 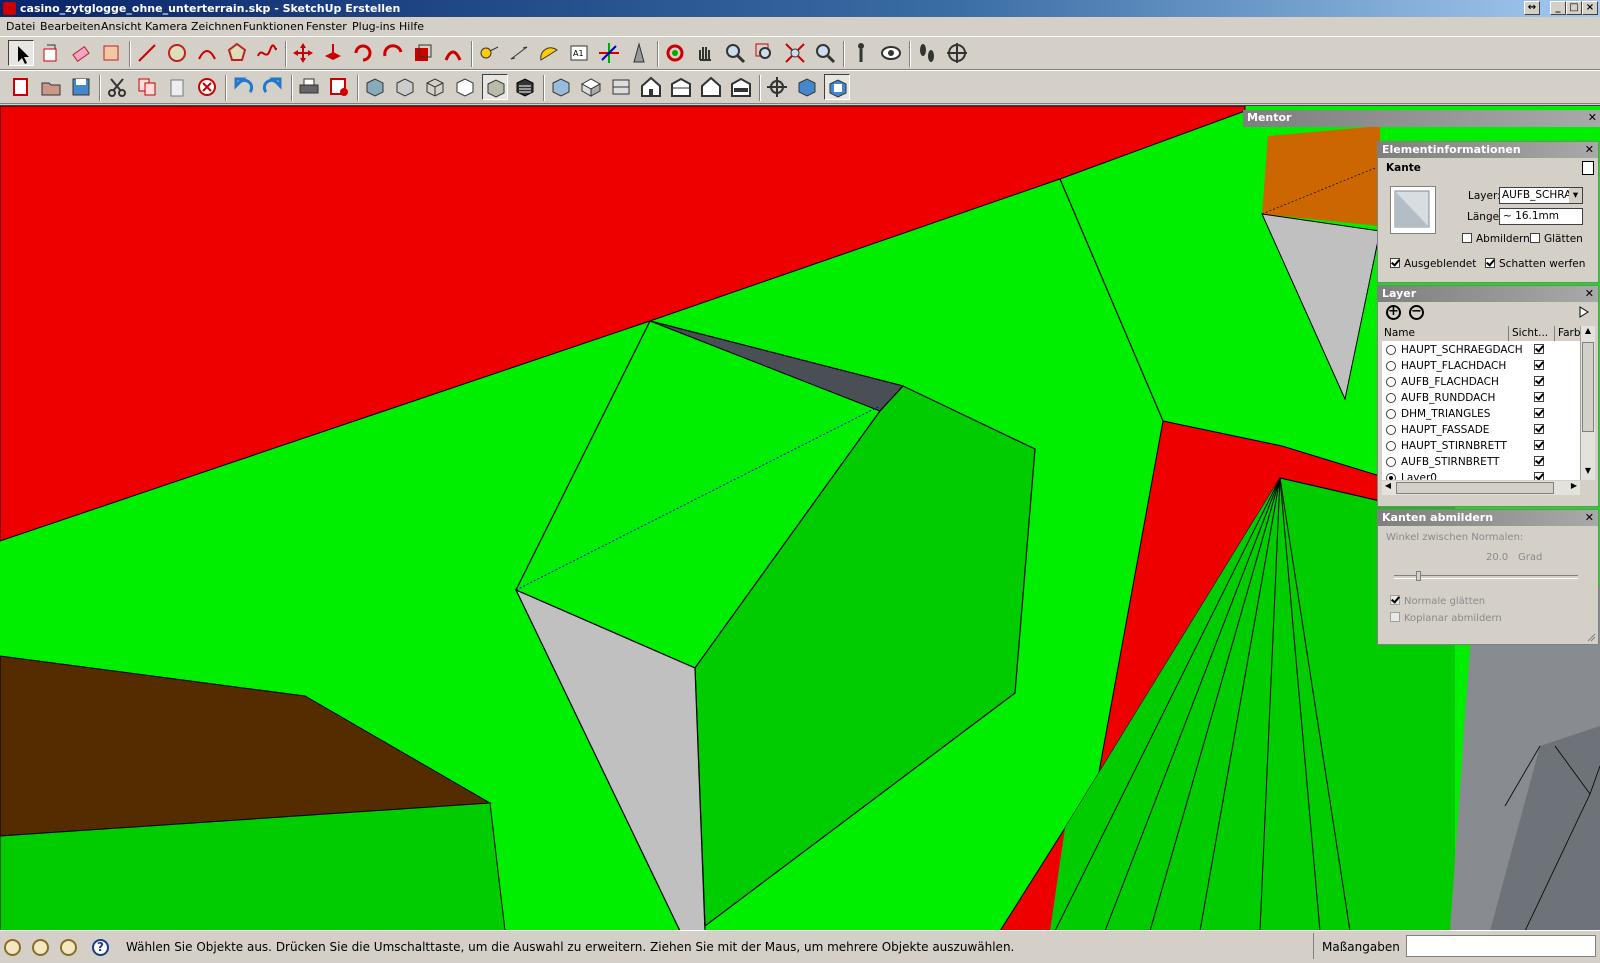 I want to click on maximize-button: □, so click(x=1574, y=8).